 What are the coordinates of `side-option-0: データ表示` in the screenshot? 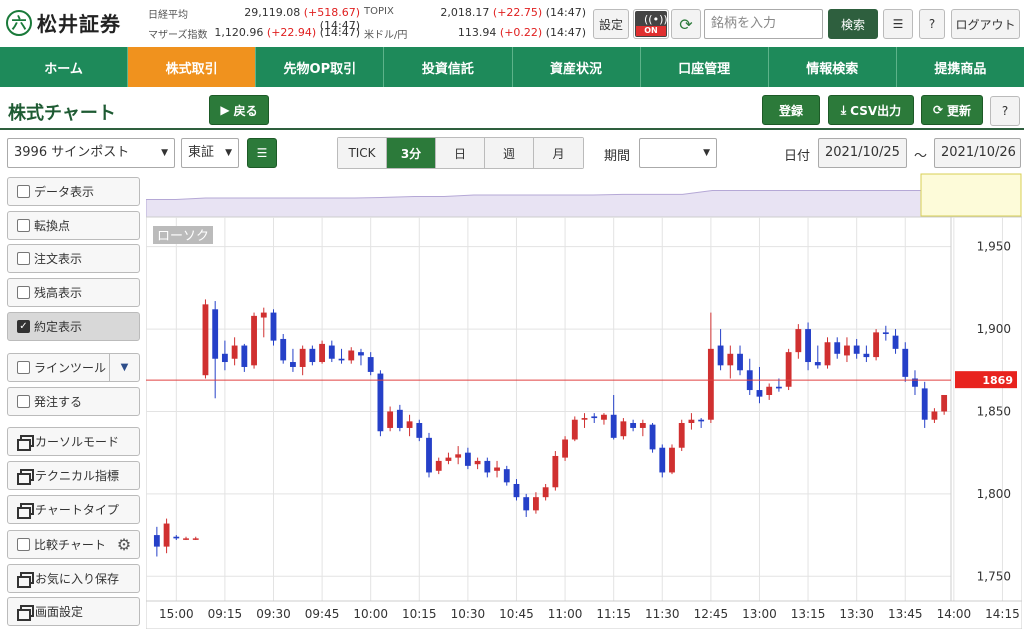 It's located at (73, 191).